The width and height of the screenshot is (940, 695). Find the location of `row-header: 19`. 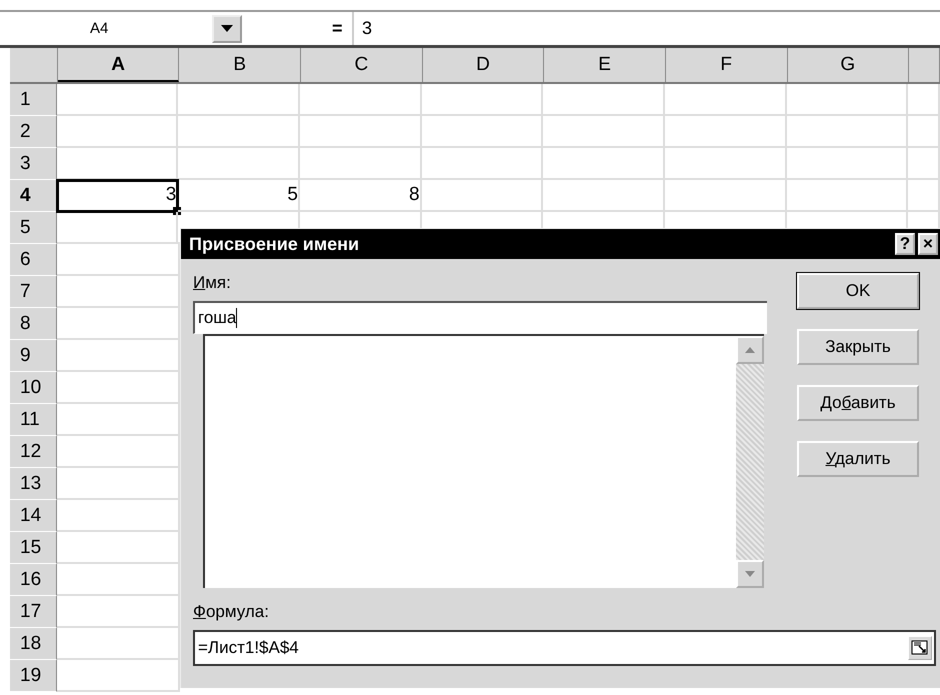

row-header: 19 is located at coordinates (33, 676).